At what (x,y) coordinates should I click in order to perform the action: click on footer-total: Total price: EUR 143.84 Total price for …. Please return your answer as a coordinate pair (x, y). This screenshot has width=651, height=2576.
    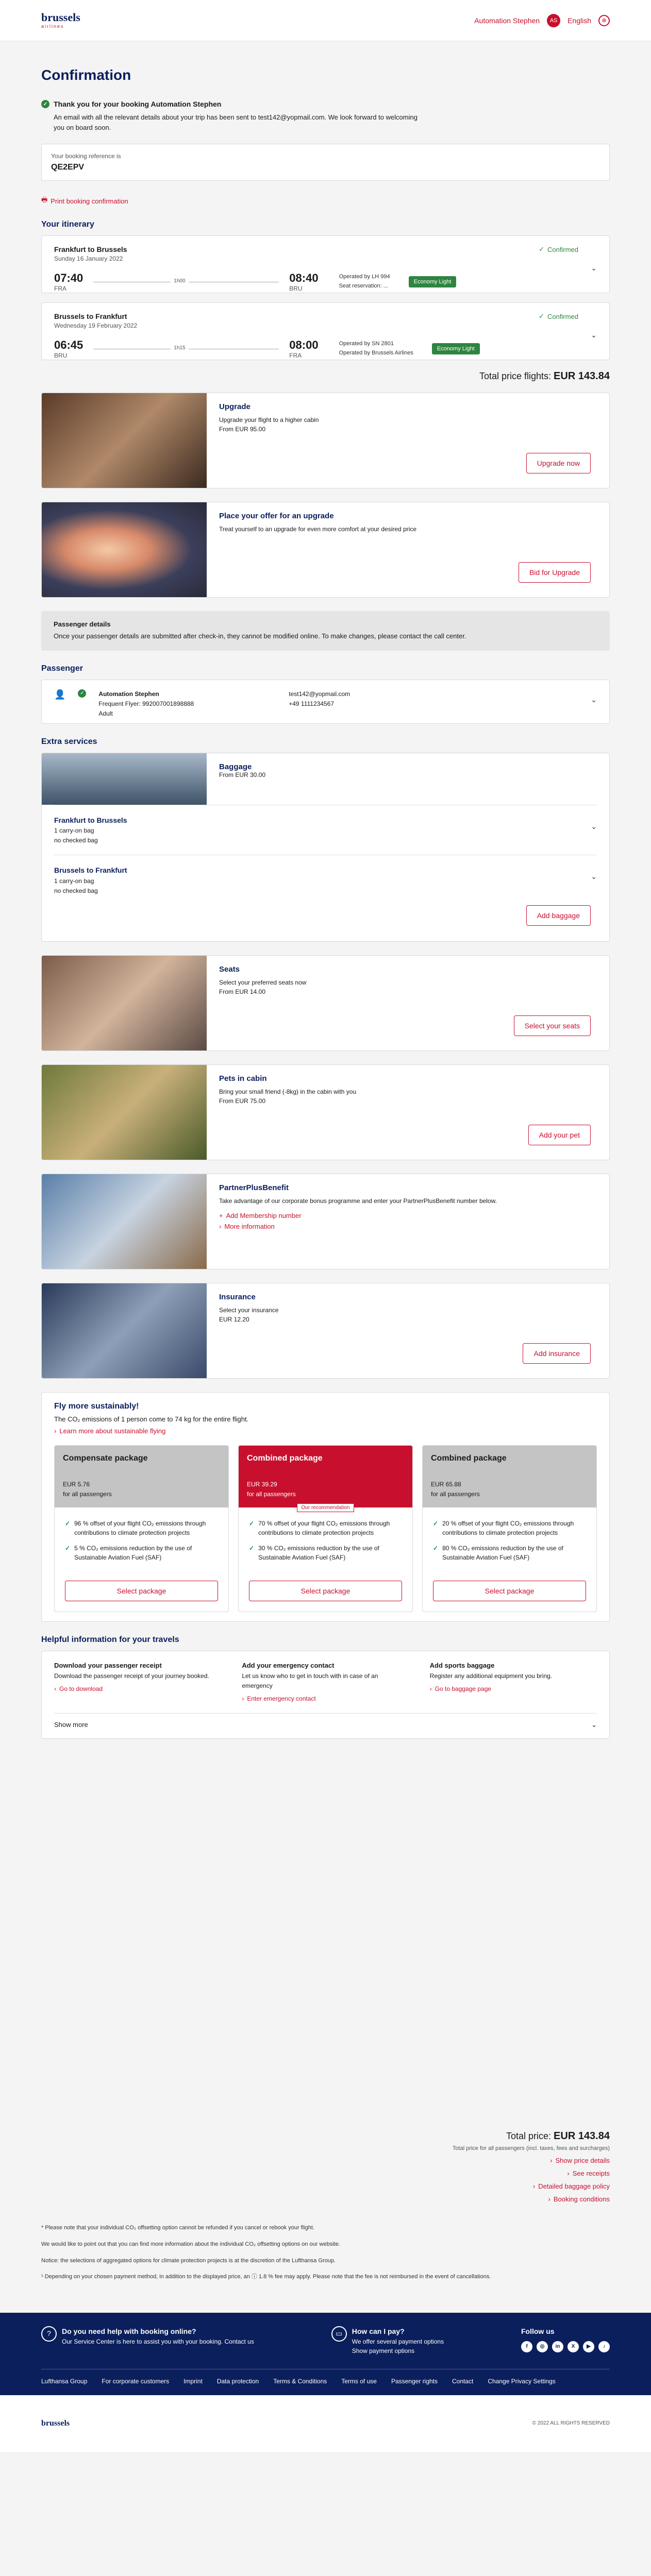
    Looking at the image, I should click on (531, 2167).